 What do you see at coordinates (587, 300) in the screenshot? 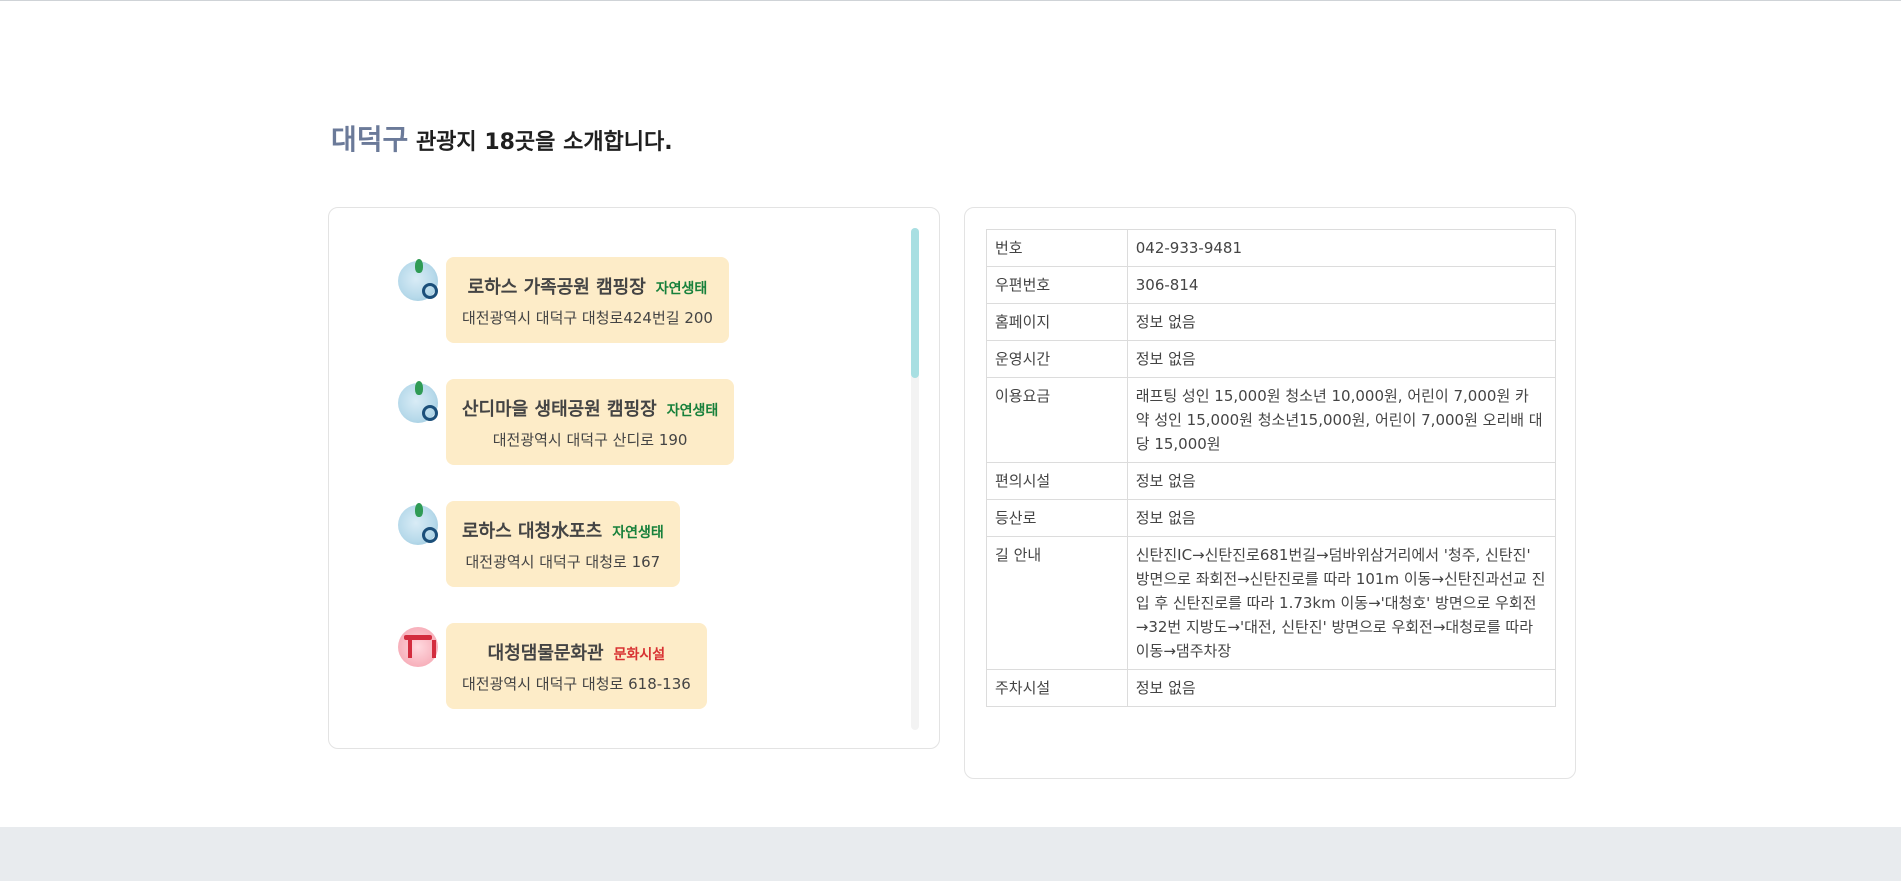
I see `place-card: 로하스 가족공원 캠핑장 자연생태 대전광역시 대덕구 대청로424번길 200` at bounding box center [587, 300].